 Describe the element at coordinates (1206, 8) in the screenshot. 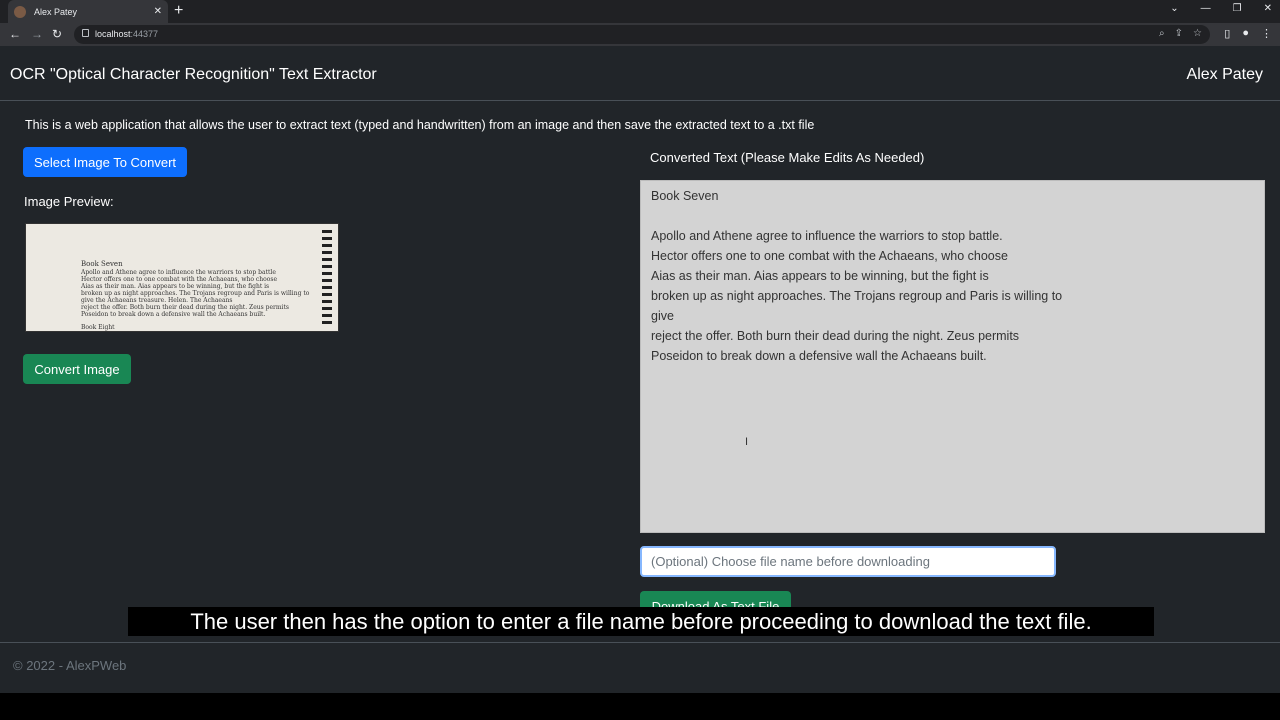

I see `minimize-icon: —` at that location.